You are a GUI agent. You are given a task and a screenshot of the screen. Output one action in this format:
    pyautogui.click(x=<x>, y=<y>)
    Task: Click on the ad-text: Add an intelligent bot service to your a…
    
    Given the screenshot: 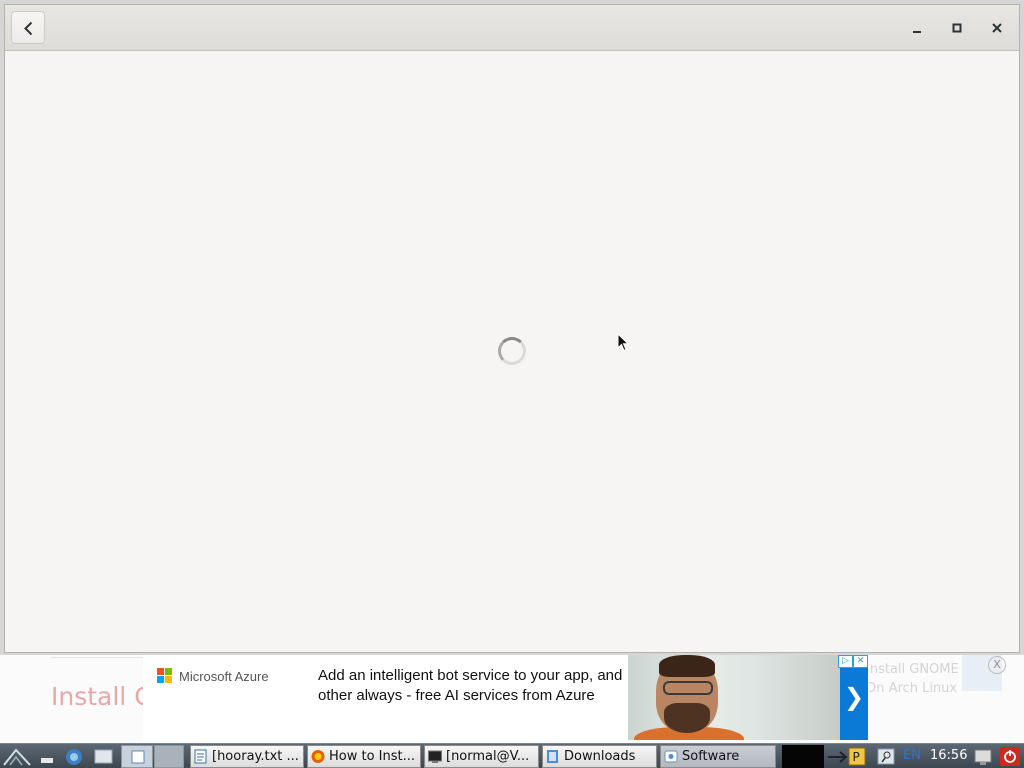 What is the action you would take?
    pyautogui.click(x=473, y=686)
    